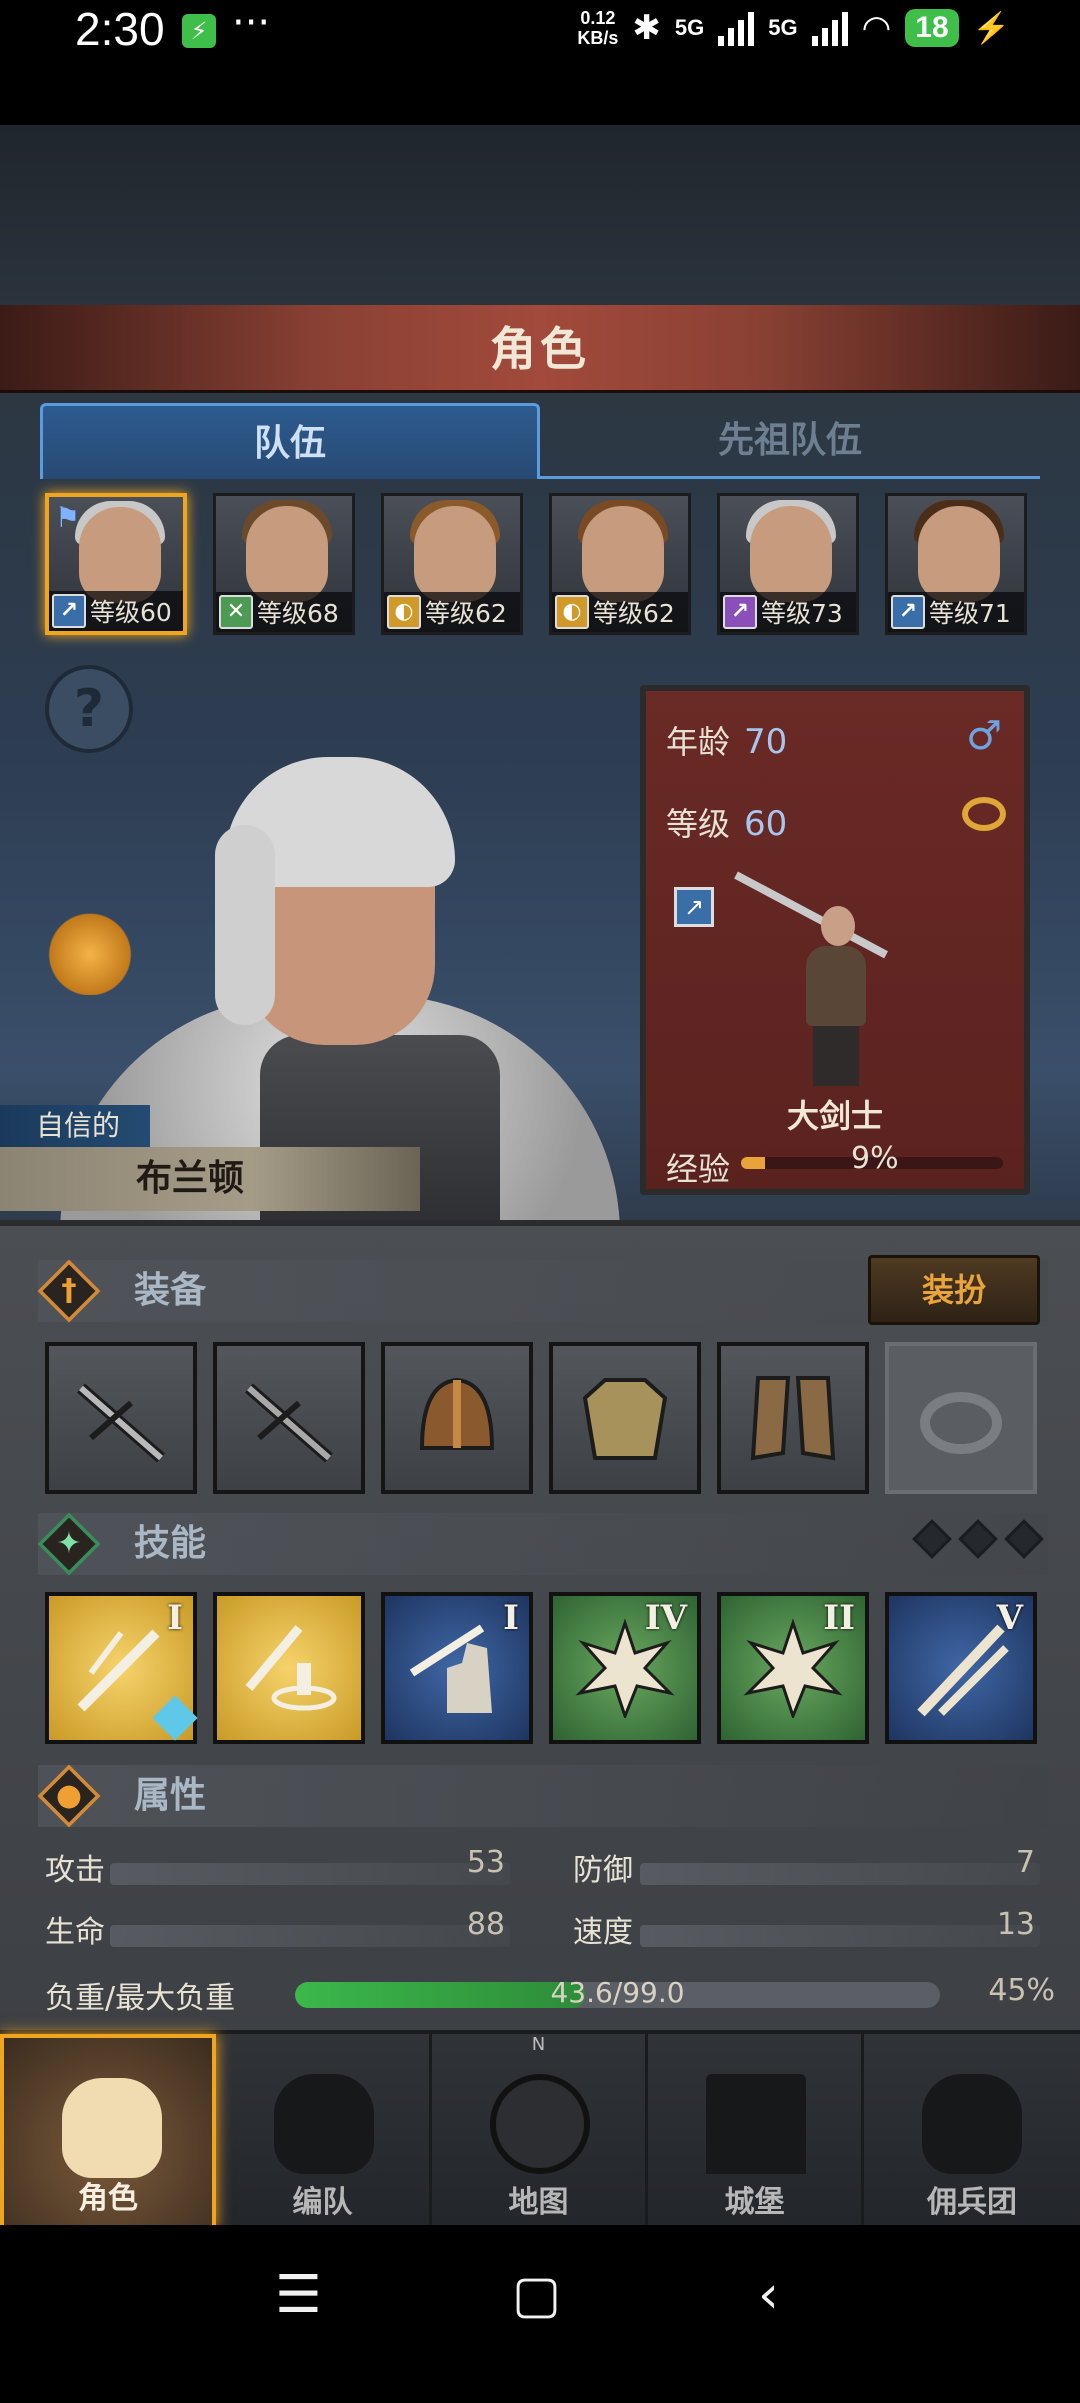 The height and width of the screenshot is (2403, 1080). Describe the element at coordinates (542, 1544) in the screenshot. I see `skills-header: ✦ 技能` at that location.